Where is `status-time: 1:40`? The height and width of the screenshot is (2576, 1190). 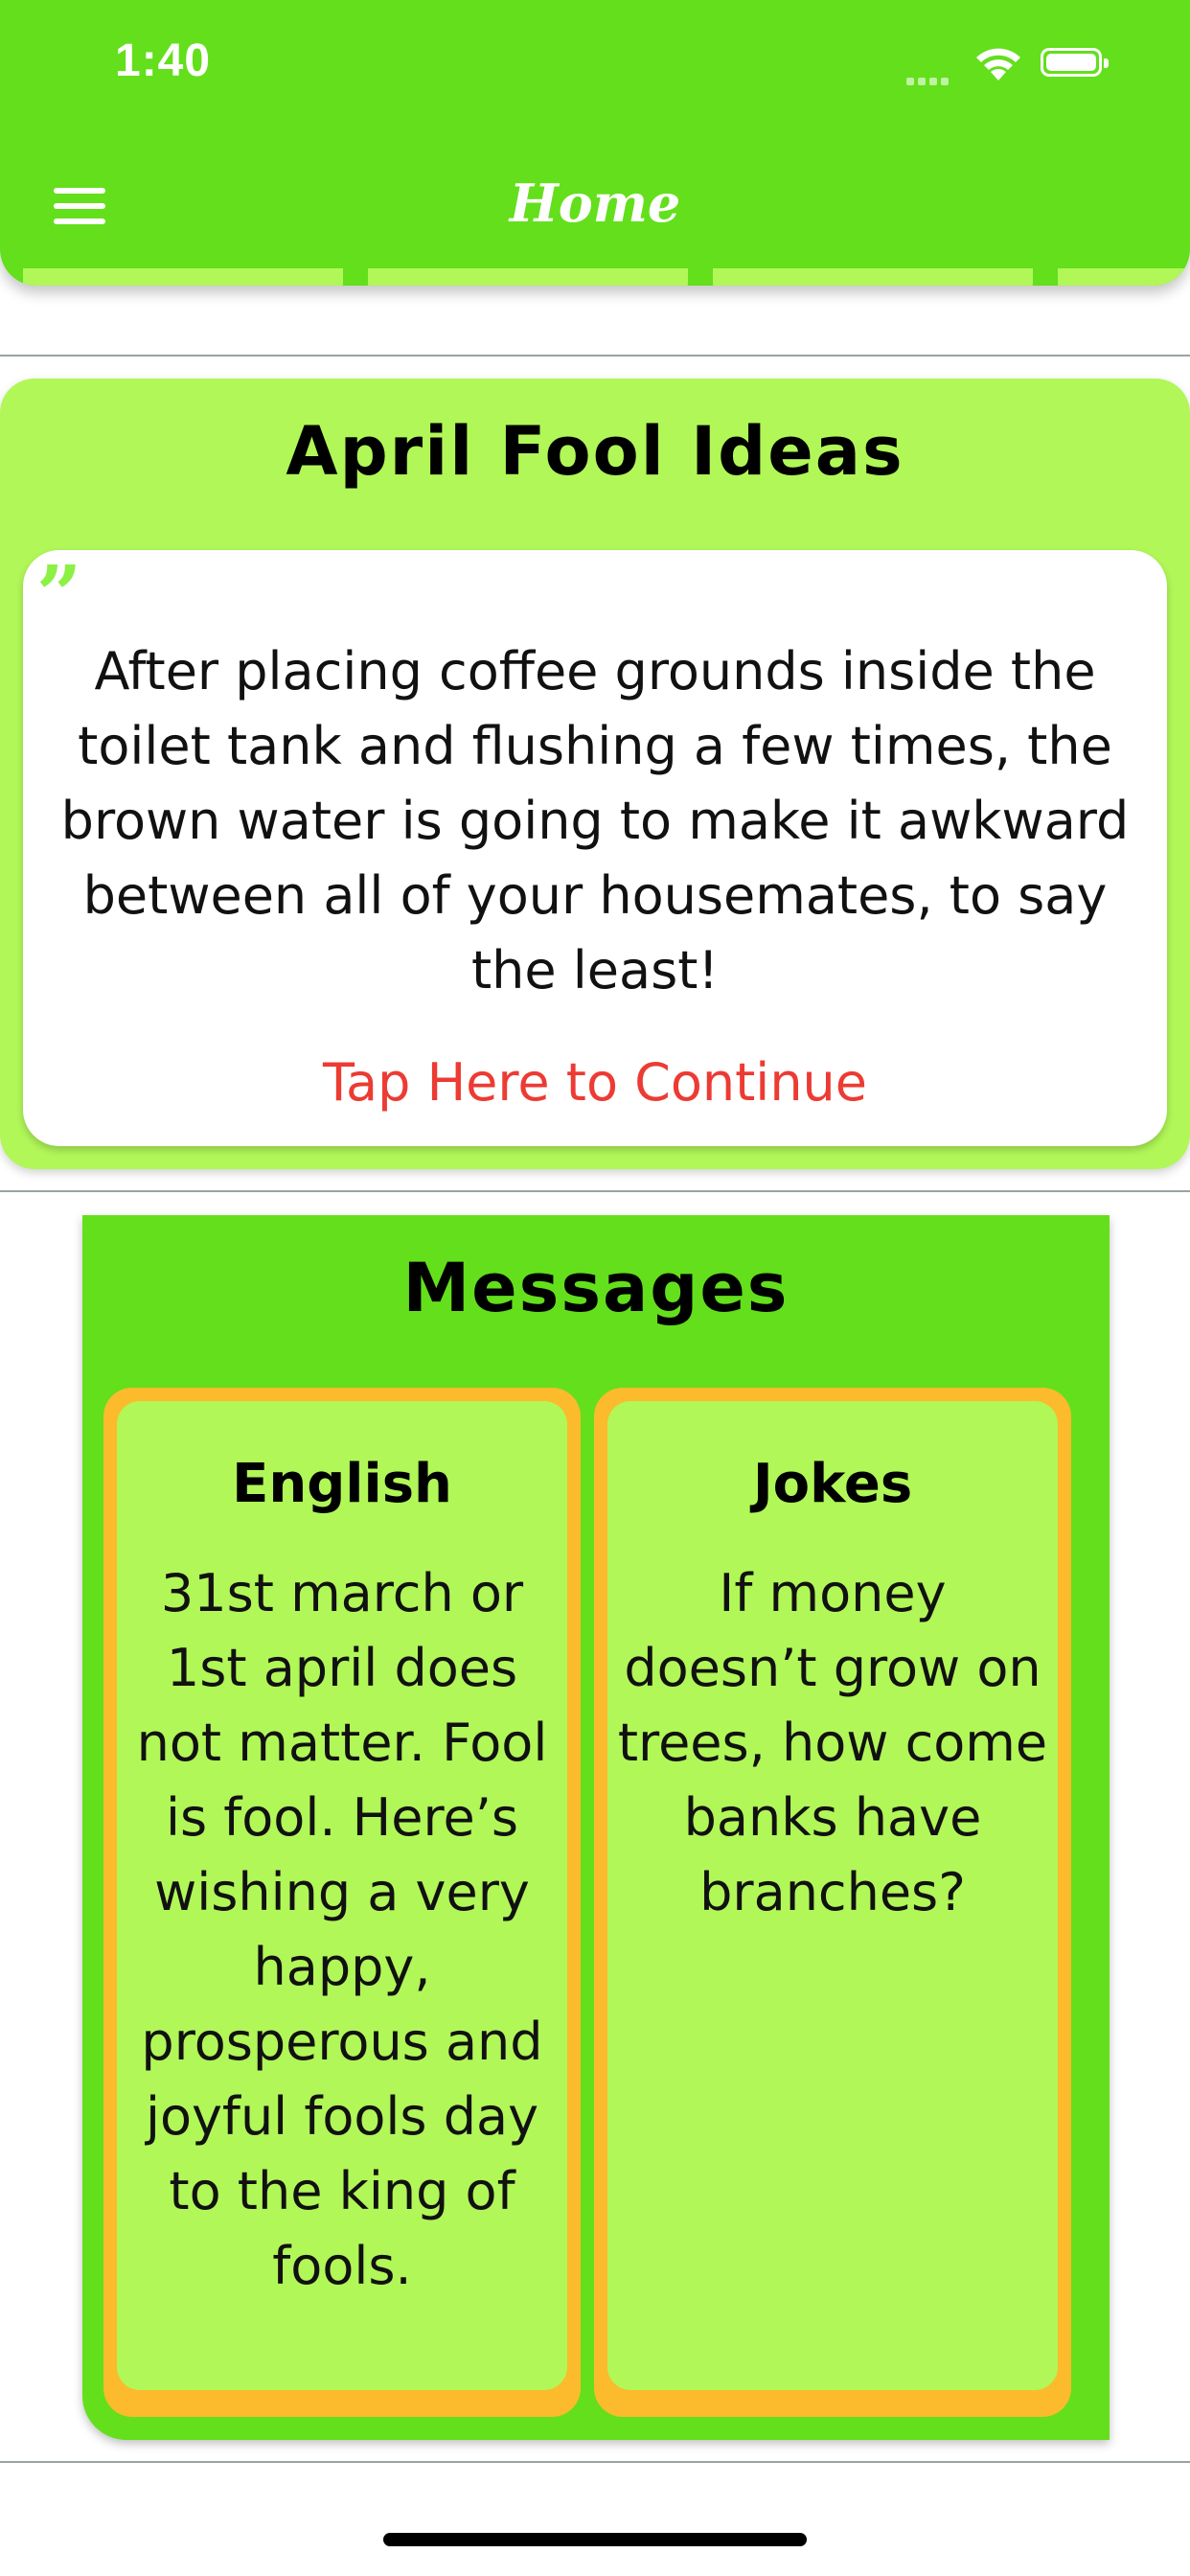 status-time: 1:40 is located at coordinates (163, 60).